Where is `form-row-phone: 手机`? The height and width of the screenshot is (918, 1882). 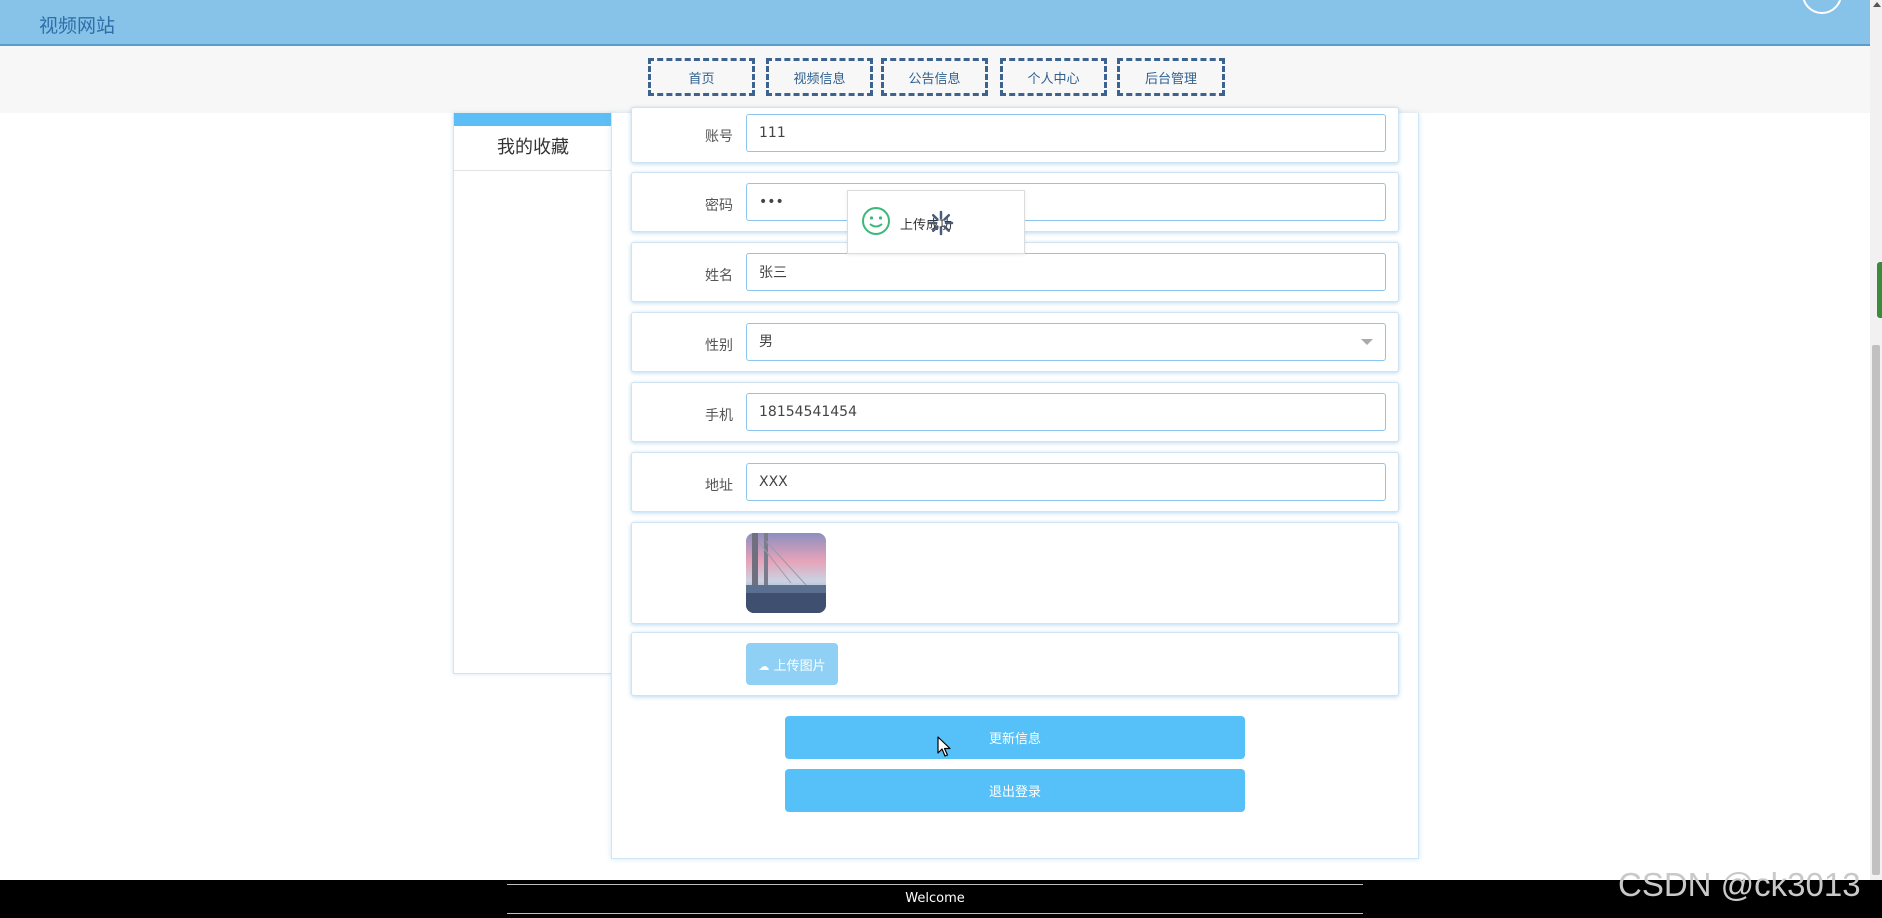
form-row-phone: 手机 is located at coordinates (1015, 412).